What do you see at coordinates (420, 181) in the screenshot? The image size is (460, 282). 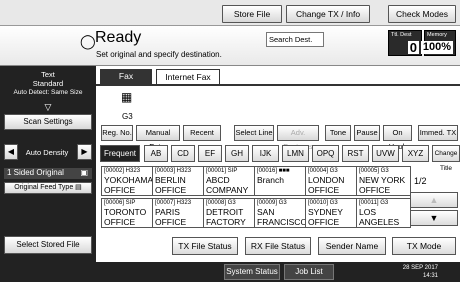 I see `page-indicator: 1/2` at bounding box center [420, 181].